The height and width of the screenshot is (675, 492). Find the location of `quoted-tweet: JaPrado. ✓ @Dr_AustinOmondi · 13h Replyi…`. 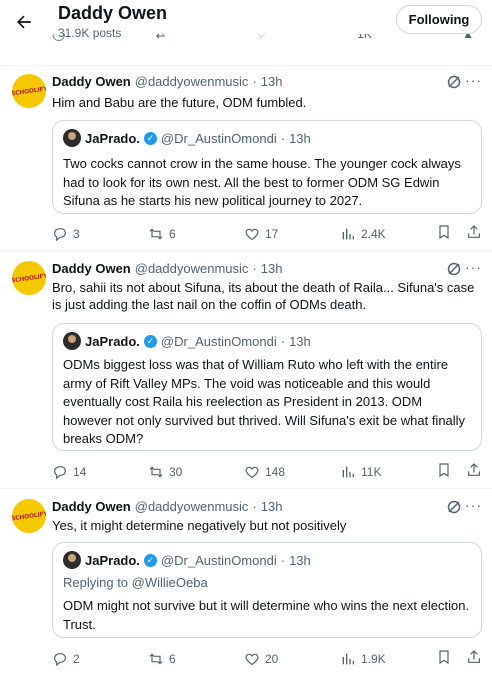

quoted-tweet: JaPrado. ✓ @Dr_AustinOmondi · 13h Replyi… is located at coordinates (267, 590).